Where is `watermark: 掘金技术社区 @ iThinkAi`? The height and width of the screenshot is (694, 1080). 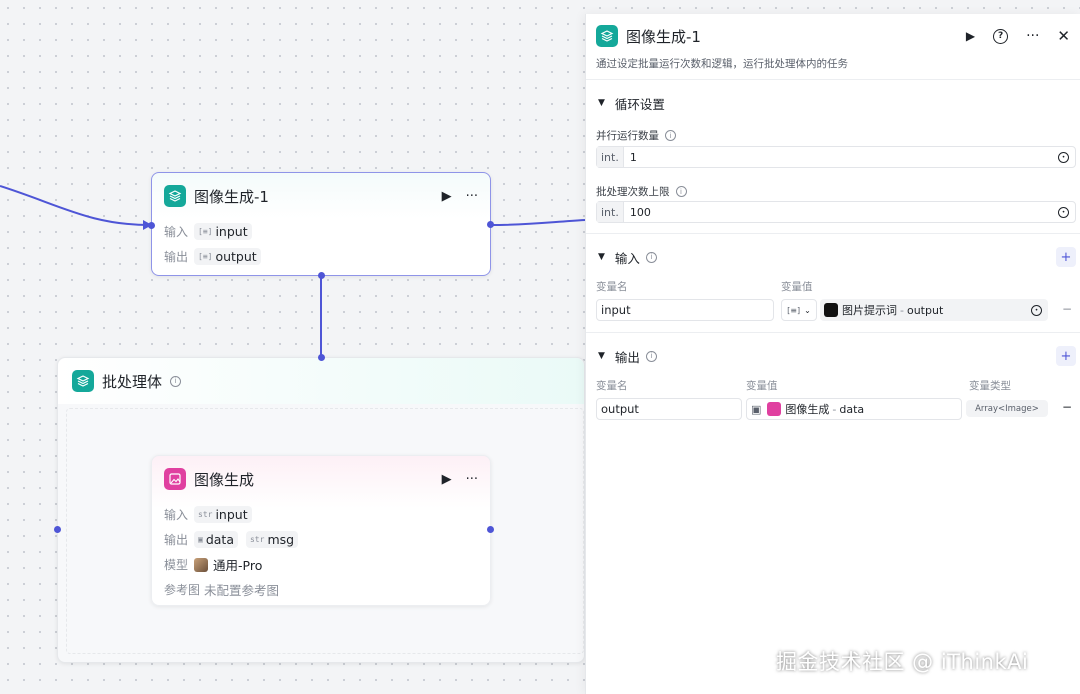 watermark: 掘金技术社区 @ iThinkAi is located at coordinates (902, 662).